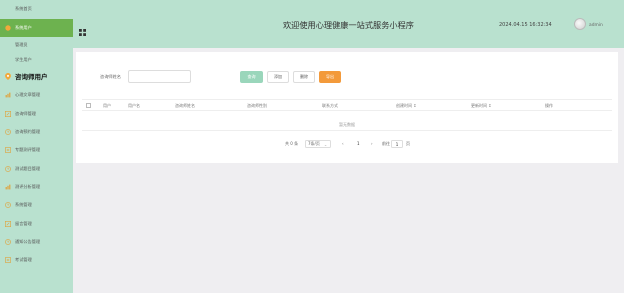  What do you see at coordinates (88, 105) in the screenshot?
I see `select-all-checkbox` at bounding box center [88, 105].